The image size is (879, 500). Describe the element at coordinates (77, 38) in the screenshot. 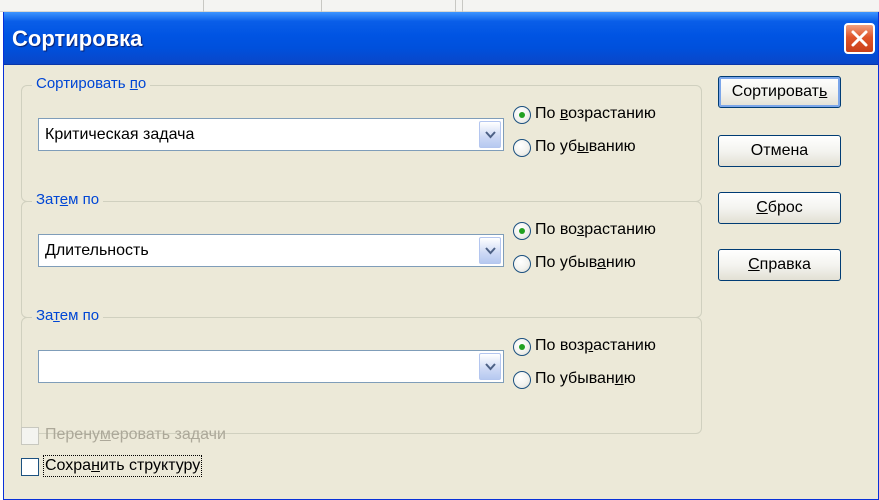

I see `dialog-title: Сортировка` at that location.